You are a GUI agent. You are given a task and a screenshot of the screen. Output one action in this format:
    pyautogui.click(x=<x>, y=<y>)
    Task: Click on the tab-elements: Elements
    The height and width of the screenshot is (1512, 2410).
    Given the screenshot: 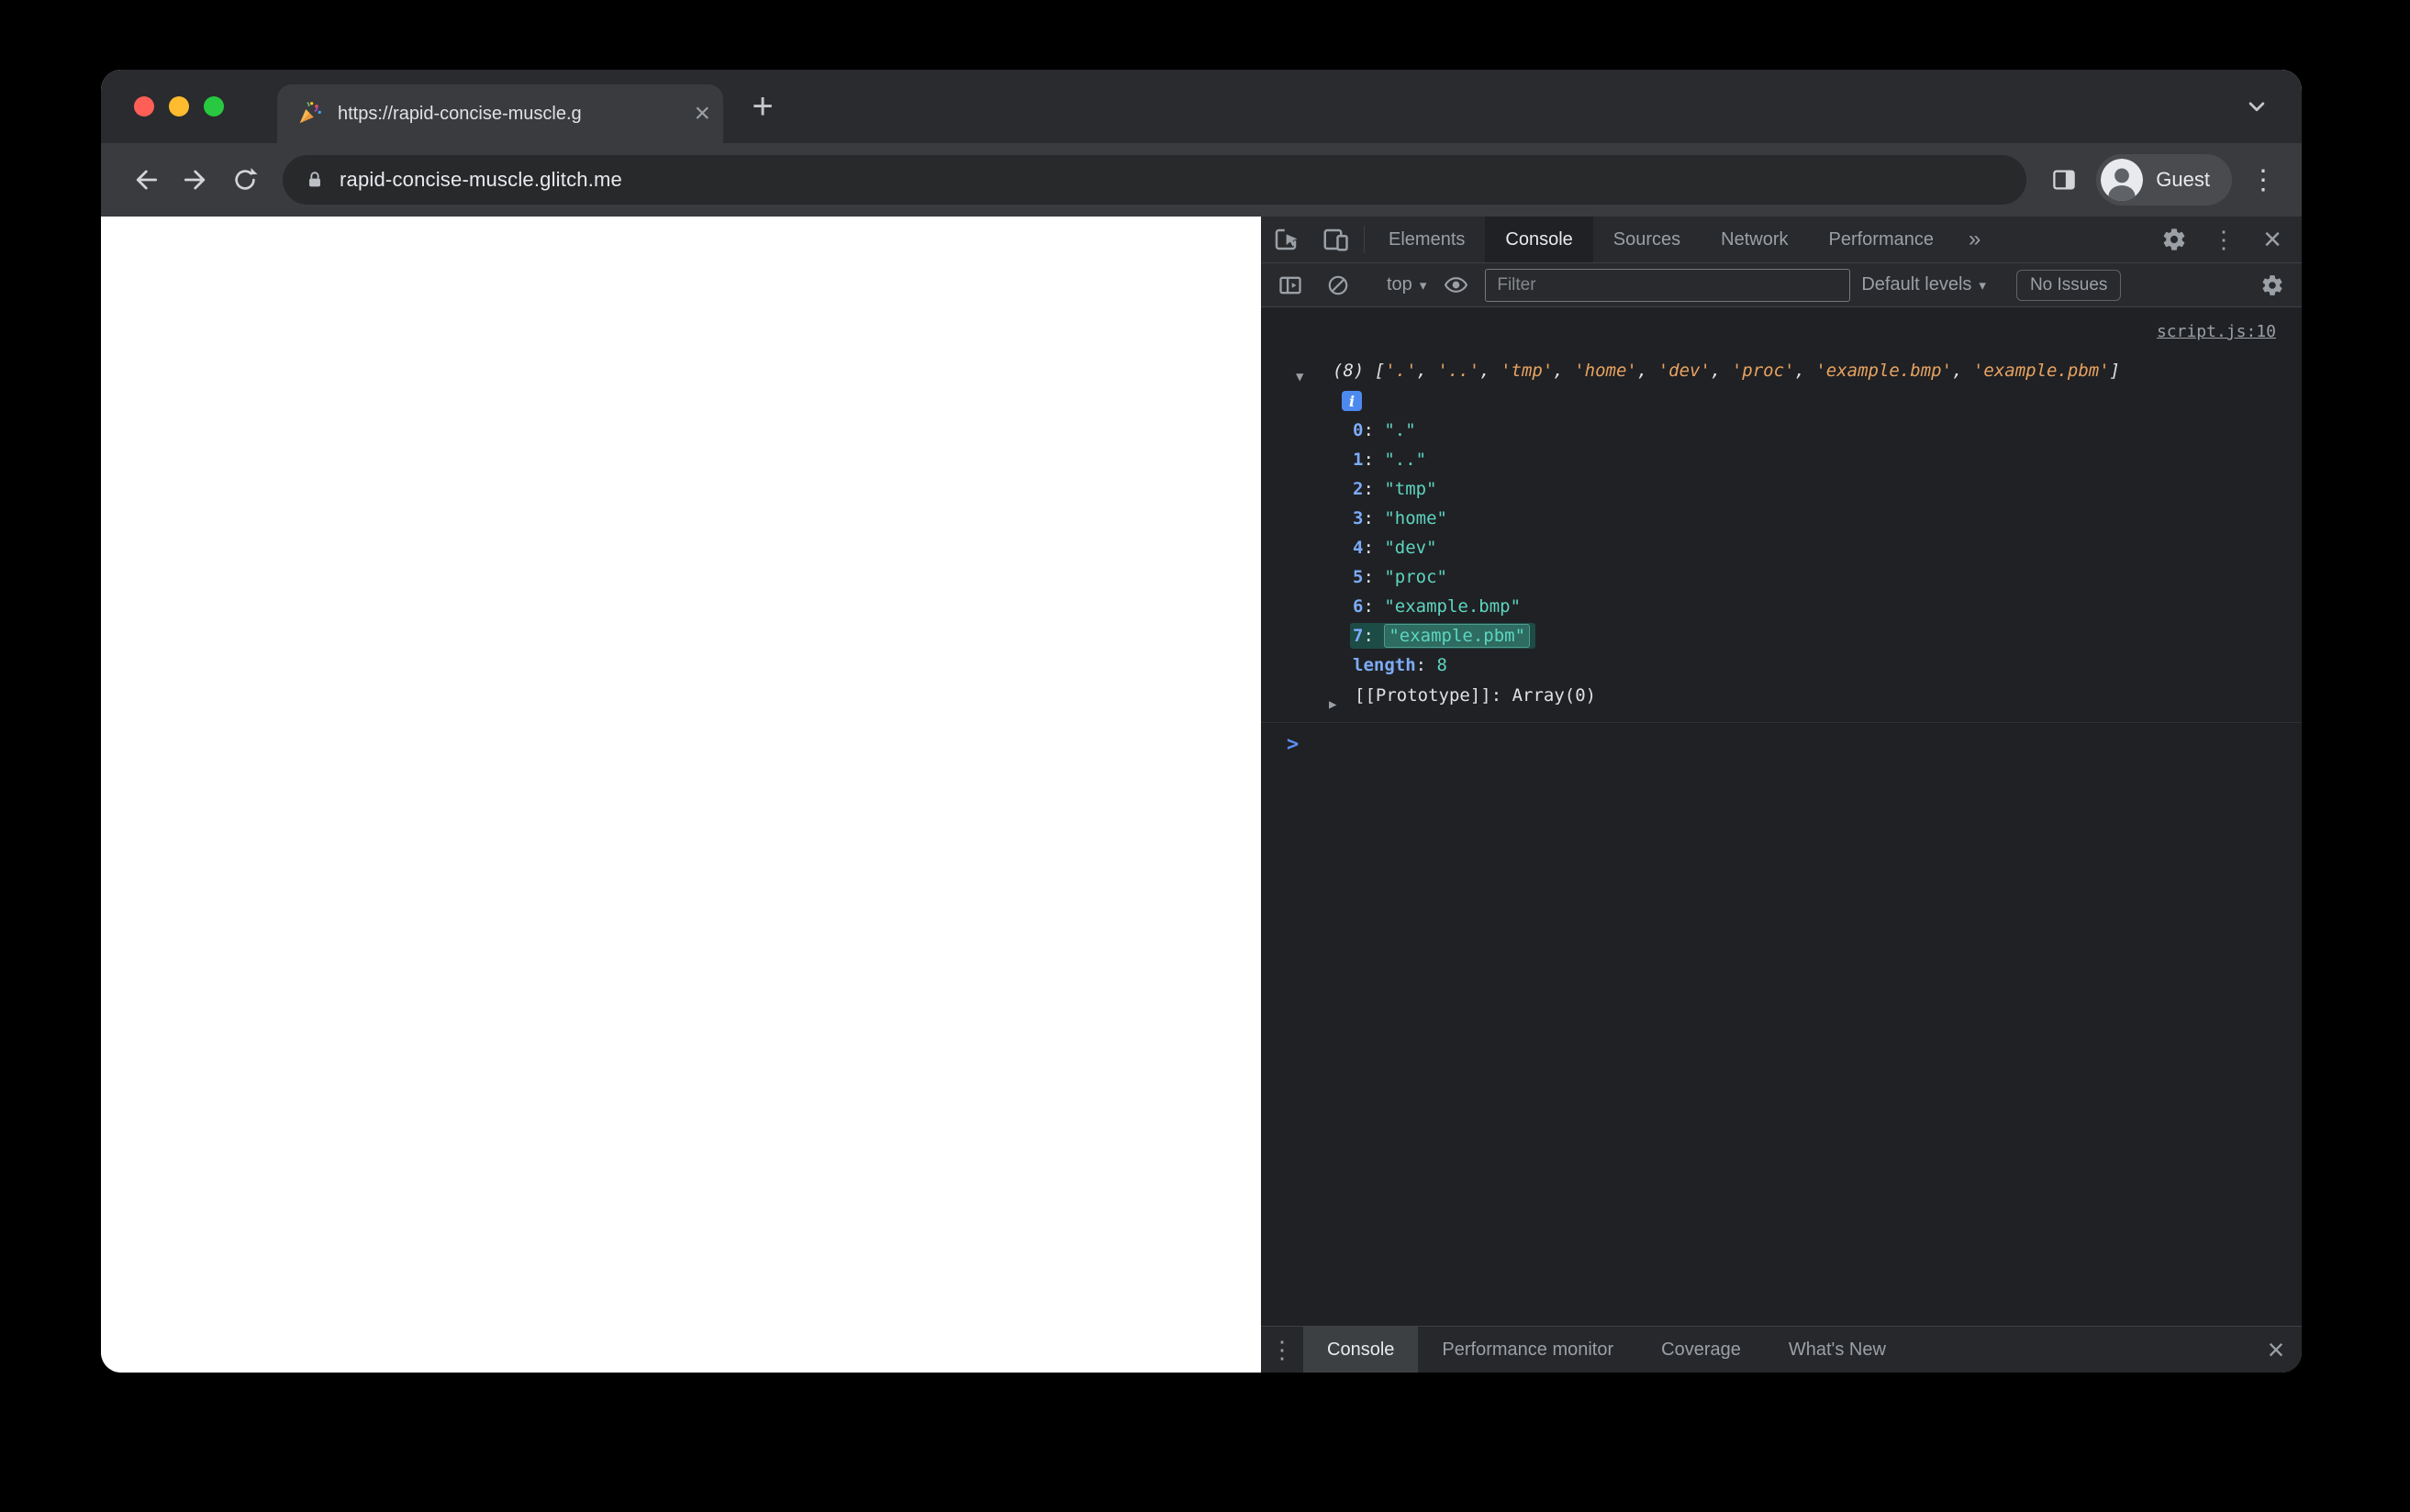 What is the action you would take?
    pyautogui.click(x=1426, y=240)
    